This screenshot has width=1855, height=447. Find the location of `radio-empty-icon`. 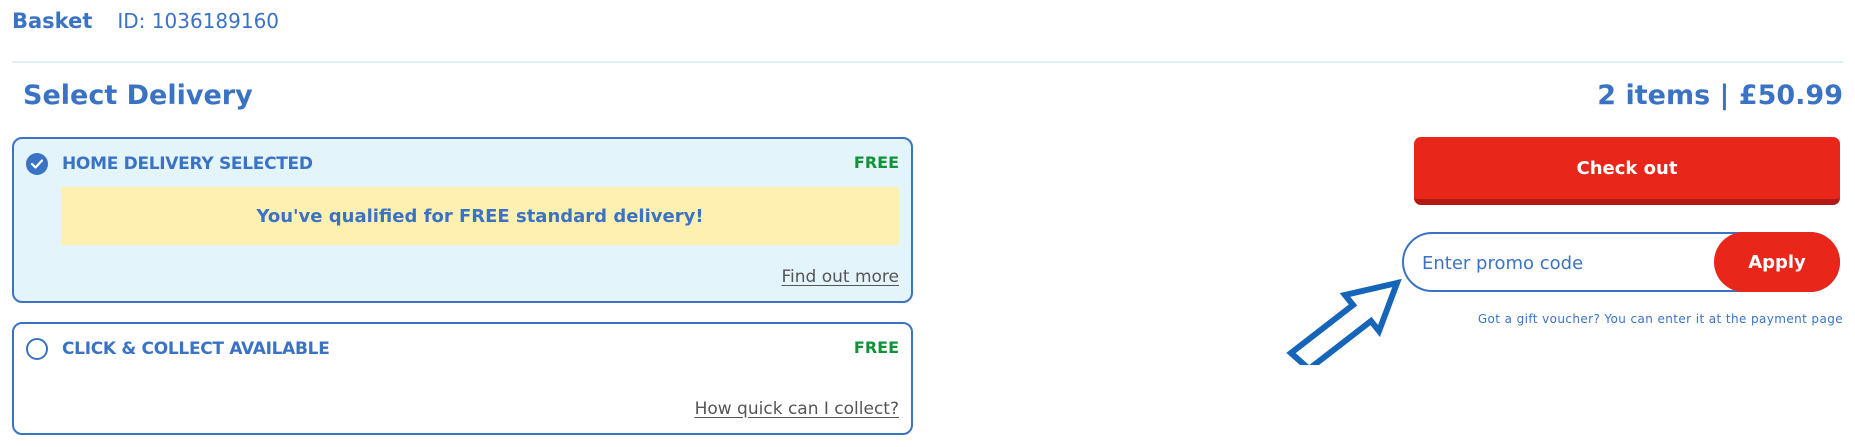

radio-empty-icon is located at coordinates (37, 349).